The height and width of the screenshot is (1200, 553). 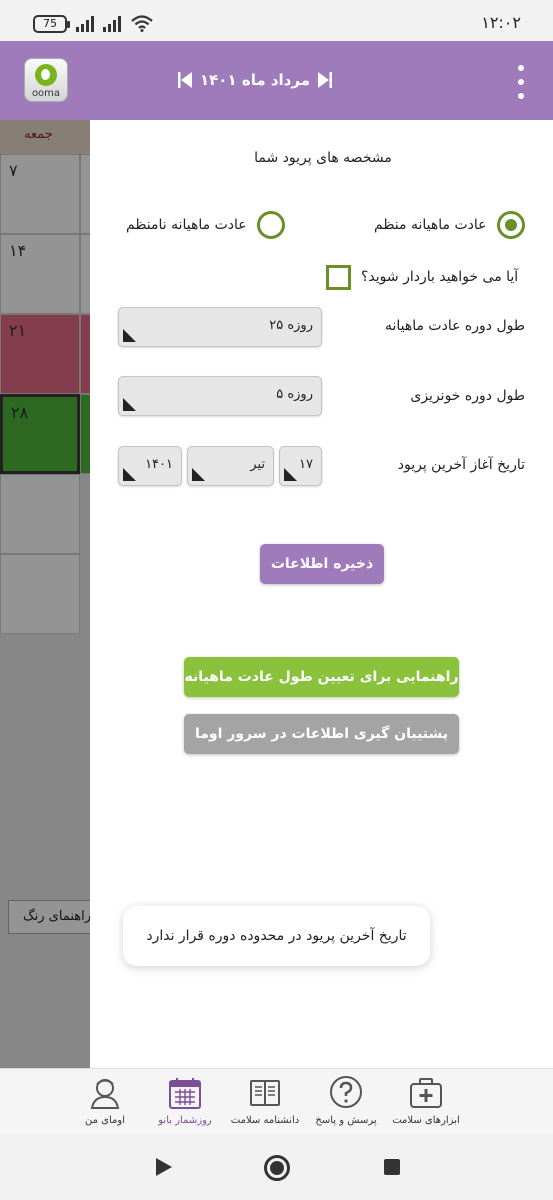 I want to click on cycle-guide-button: راهنمایی برای تعیین طول عادت ماهیانه, so click(x=321, y=677).